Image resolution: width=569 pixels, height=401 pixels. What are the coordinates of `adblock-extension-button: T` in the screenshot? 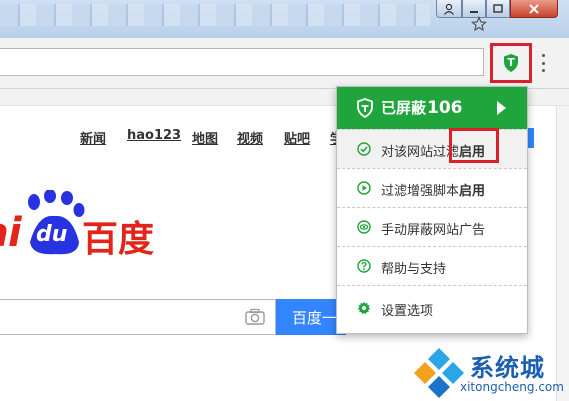 It's located at (511, 63).